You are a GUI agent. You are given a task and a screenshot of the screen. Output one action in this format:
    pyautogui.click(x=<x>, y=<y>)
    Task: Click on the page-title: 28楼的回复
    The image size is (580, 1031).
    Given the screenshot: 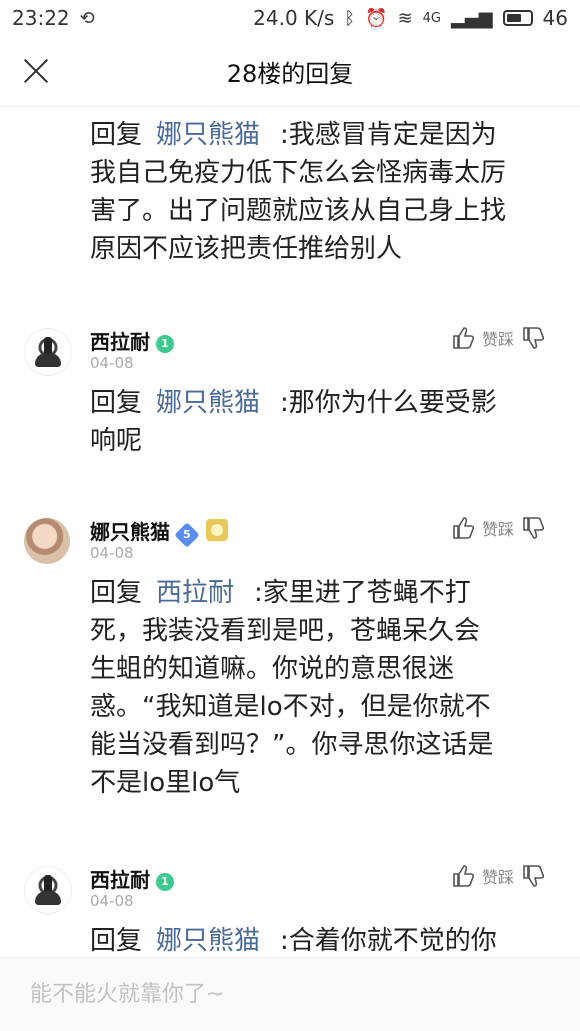 What is the action you would take?
    pyautogui.click(x=290, y=73)
    